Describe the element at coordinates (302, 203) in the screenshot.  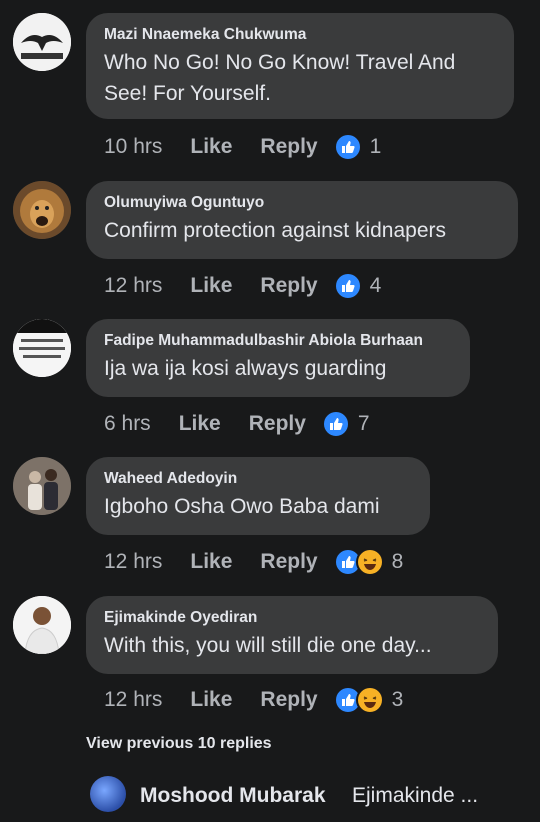
I see `comment-author: Olumuyiwa Oguntuyo` at that location.